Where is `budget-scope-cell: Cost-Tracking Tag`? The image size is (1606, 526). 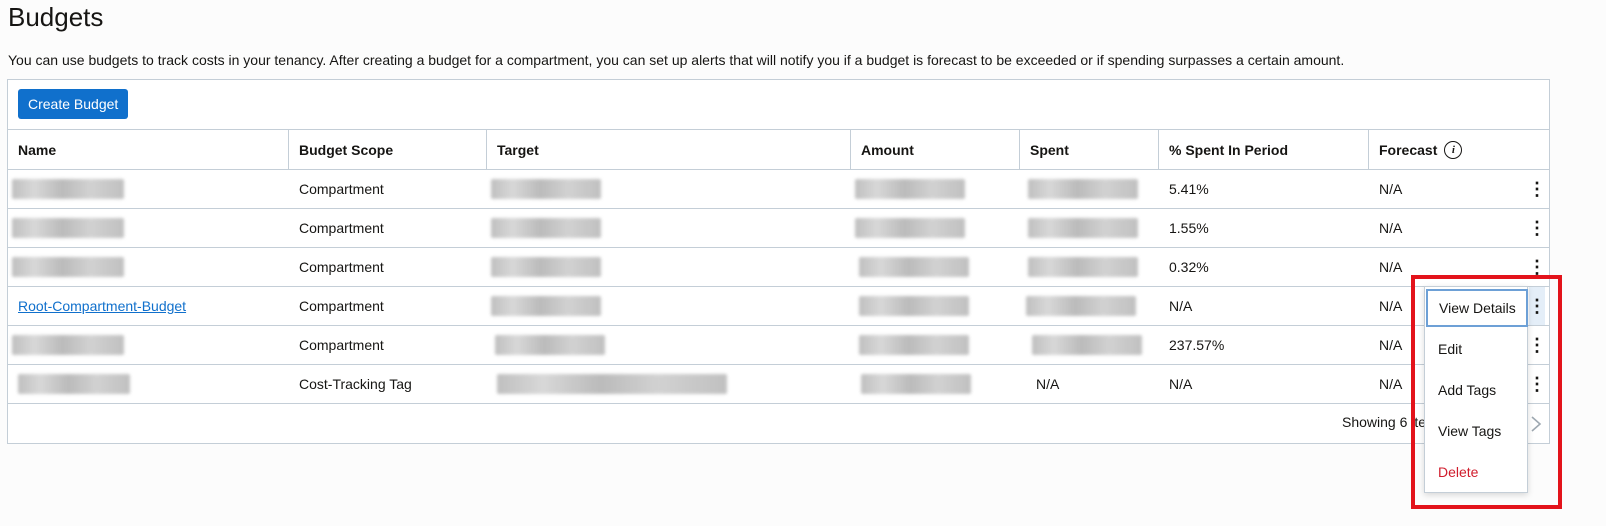
budget-scope-cell: Cost-Tracking Tag is located at coordinates (355, 384).